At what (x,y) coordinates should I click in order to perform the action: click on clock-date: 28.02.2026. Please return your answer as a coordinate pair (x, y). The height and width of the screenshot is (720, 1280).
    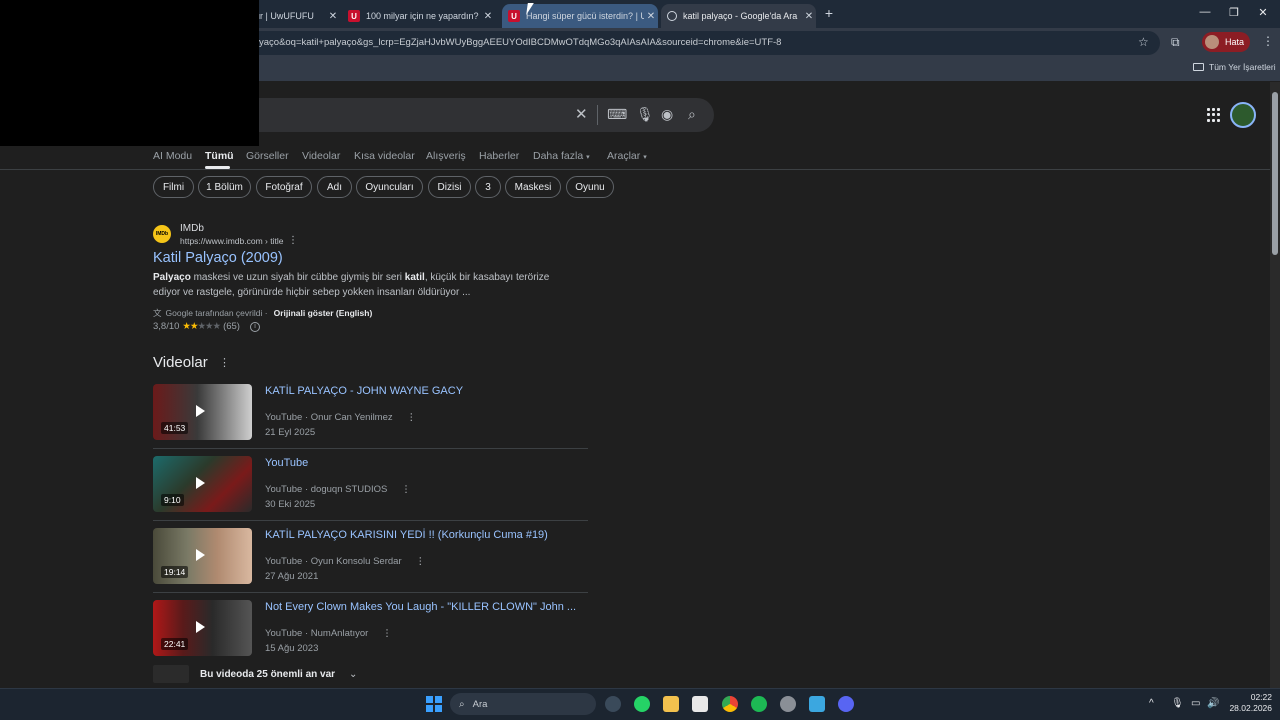
    Looking at the image, I should click on (1250, 708).